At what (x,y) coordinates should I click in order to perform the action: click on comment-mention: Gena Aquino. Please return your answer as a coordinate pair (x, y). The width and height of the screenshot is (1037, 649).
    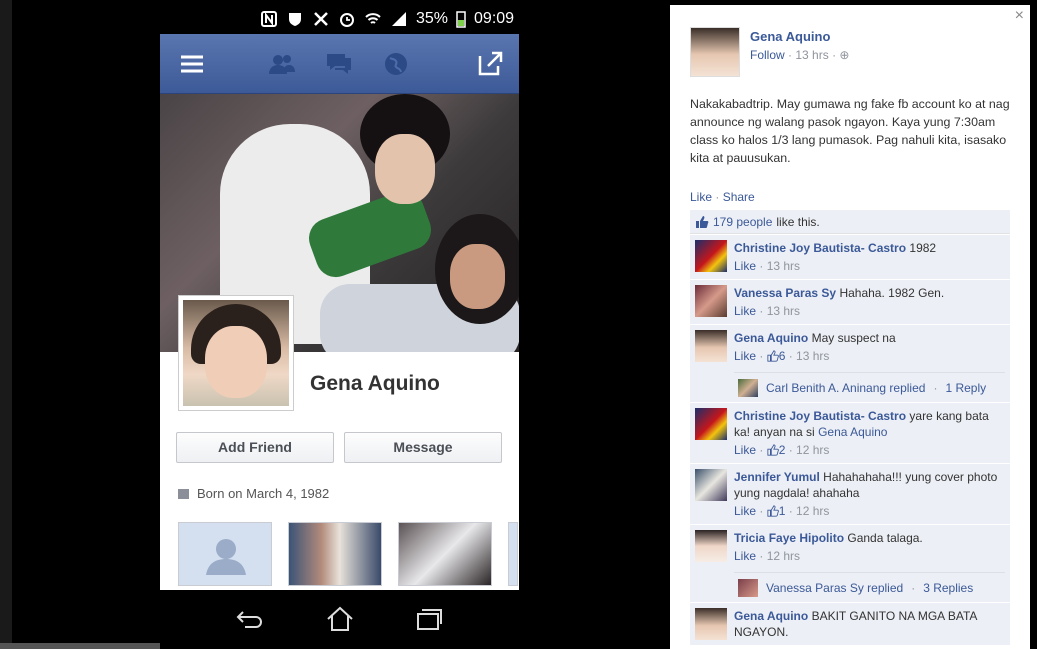
    Looking at the image, I should click on (852, 432).